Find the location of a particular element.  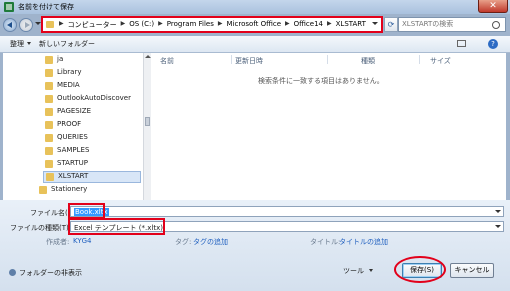

hide-folders-button: フォルダーの非表示 is located at coordinates (45, 273).